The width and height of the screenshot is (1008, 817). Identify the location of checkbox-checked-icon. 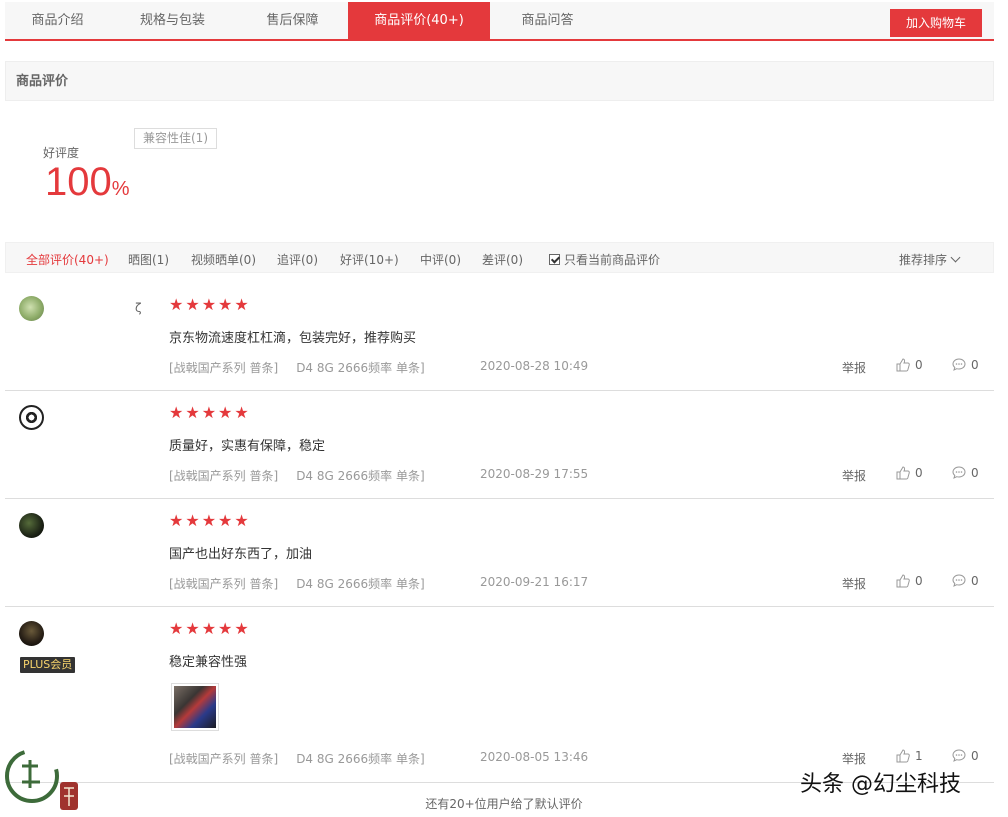
(554, 259).